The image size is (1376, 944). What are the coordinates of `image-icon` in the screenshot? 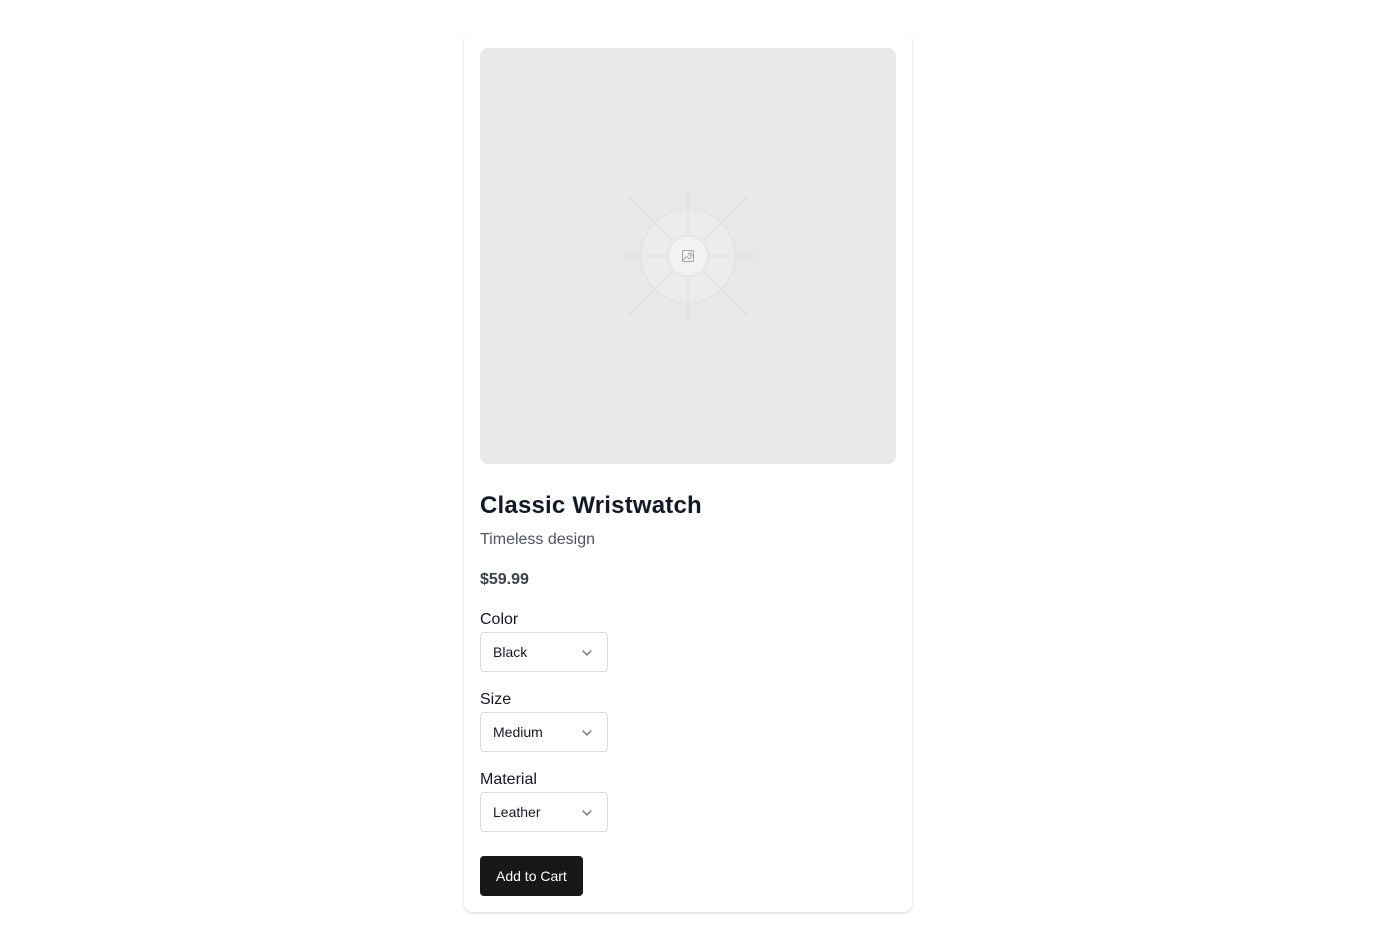 It's located at (688, 256).